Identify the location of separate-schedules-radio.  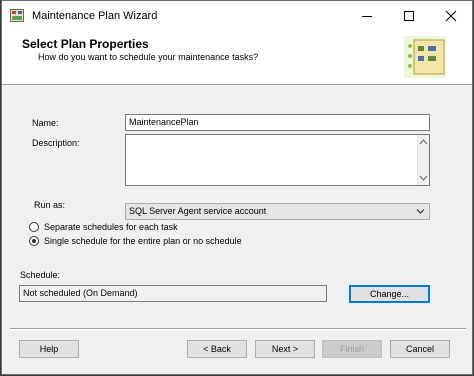
(34, 227).